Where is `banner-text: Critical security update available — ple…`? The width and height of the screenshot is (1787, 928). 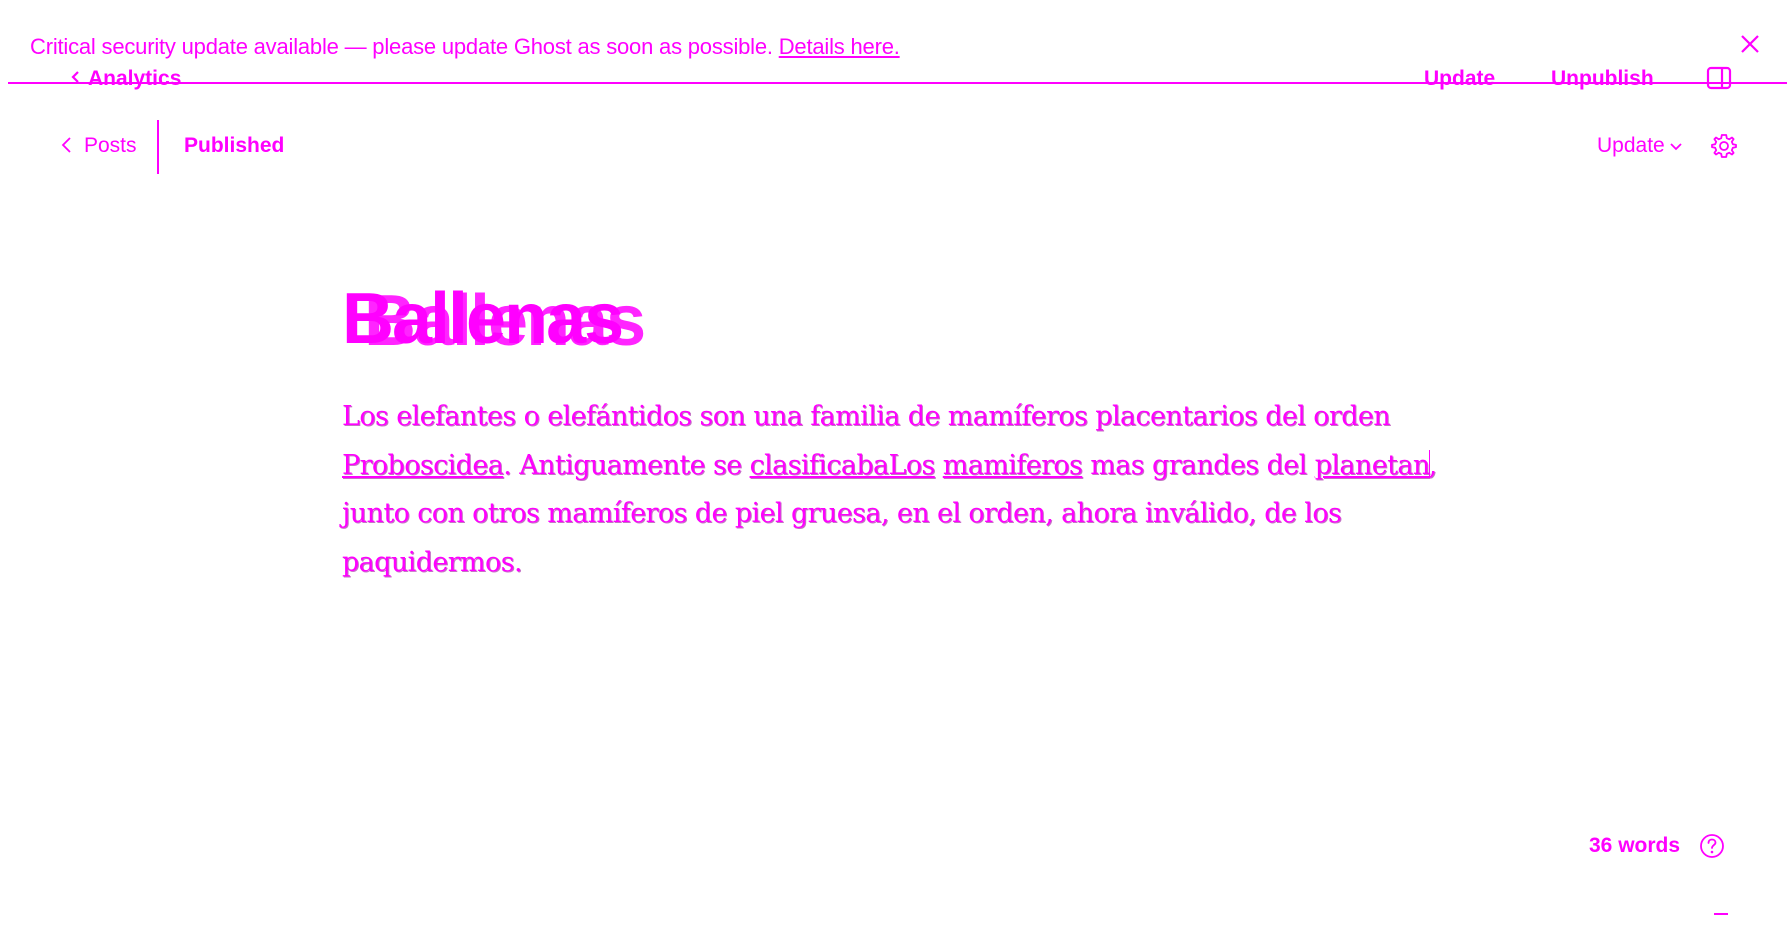 banner-text: Critical security update available — ple… is located at coordinates (465, 47).